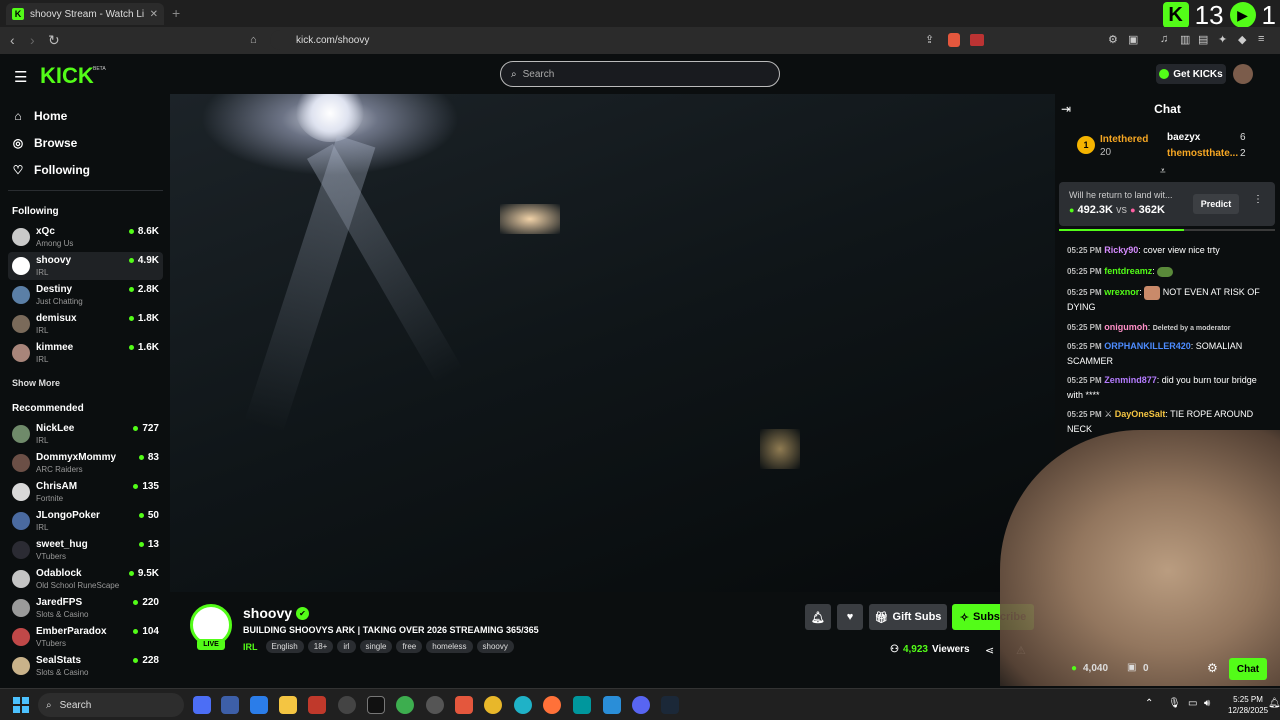 The height and width of the screenshot is (720, 1280). What do you see at coordinates (85, 266) in the screenshot?
I see `following-channel-shoovy: shoovy IRL 4.9K` at bounding box center [85, 266].